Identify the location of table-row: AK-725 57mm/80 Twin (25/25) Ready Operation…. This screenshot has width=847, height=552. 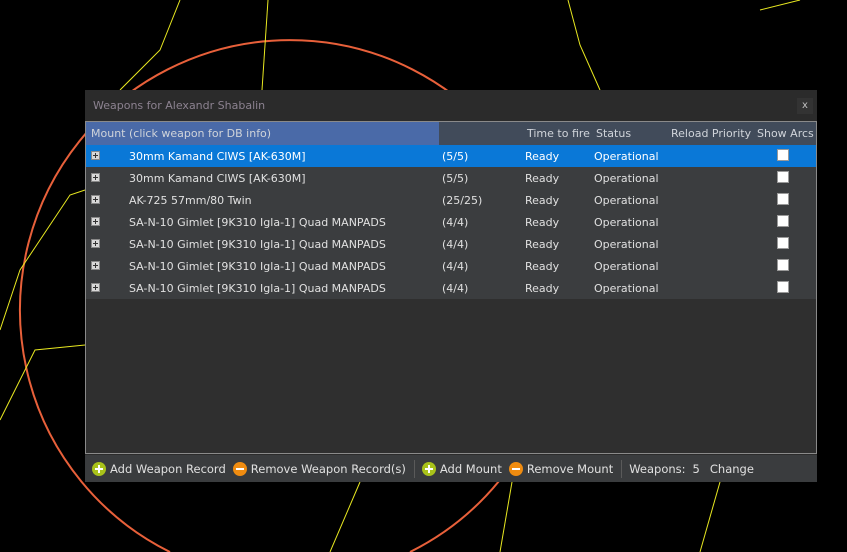
(451, 200).